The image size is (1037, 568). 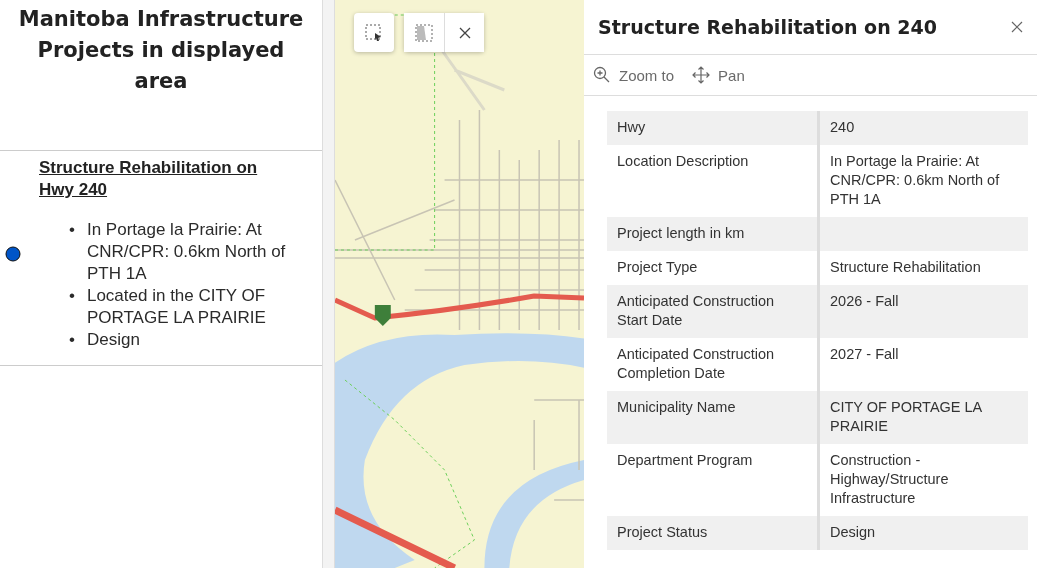 What do you see at coordinates (923, 181) in the screenshot?
I see `field-value: In Portage la Prairie: At CNR/CPR: 0.6km North of PTH 1A` at bounding box center [923, 181].